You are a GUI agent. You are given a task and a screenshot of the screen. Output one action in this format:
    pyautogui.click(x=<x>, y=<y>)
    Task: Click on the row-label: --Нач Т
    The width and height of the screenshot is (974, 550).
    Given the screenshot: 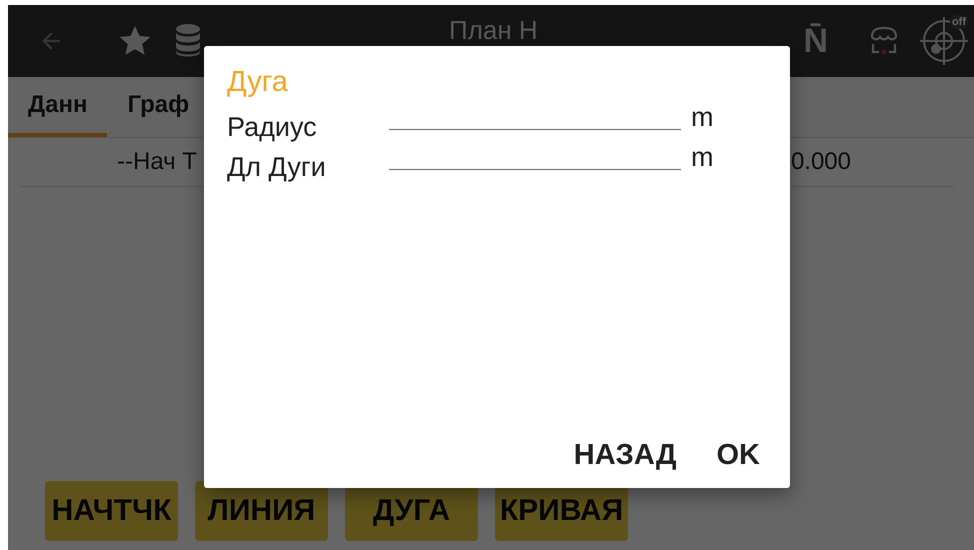 What is the action you would take?
    pyautogui.click(x=157, y=162)
    